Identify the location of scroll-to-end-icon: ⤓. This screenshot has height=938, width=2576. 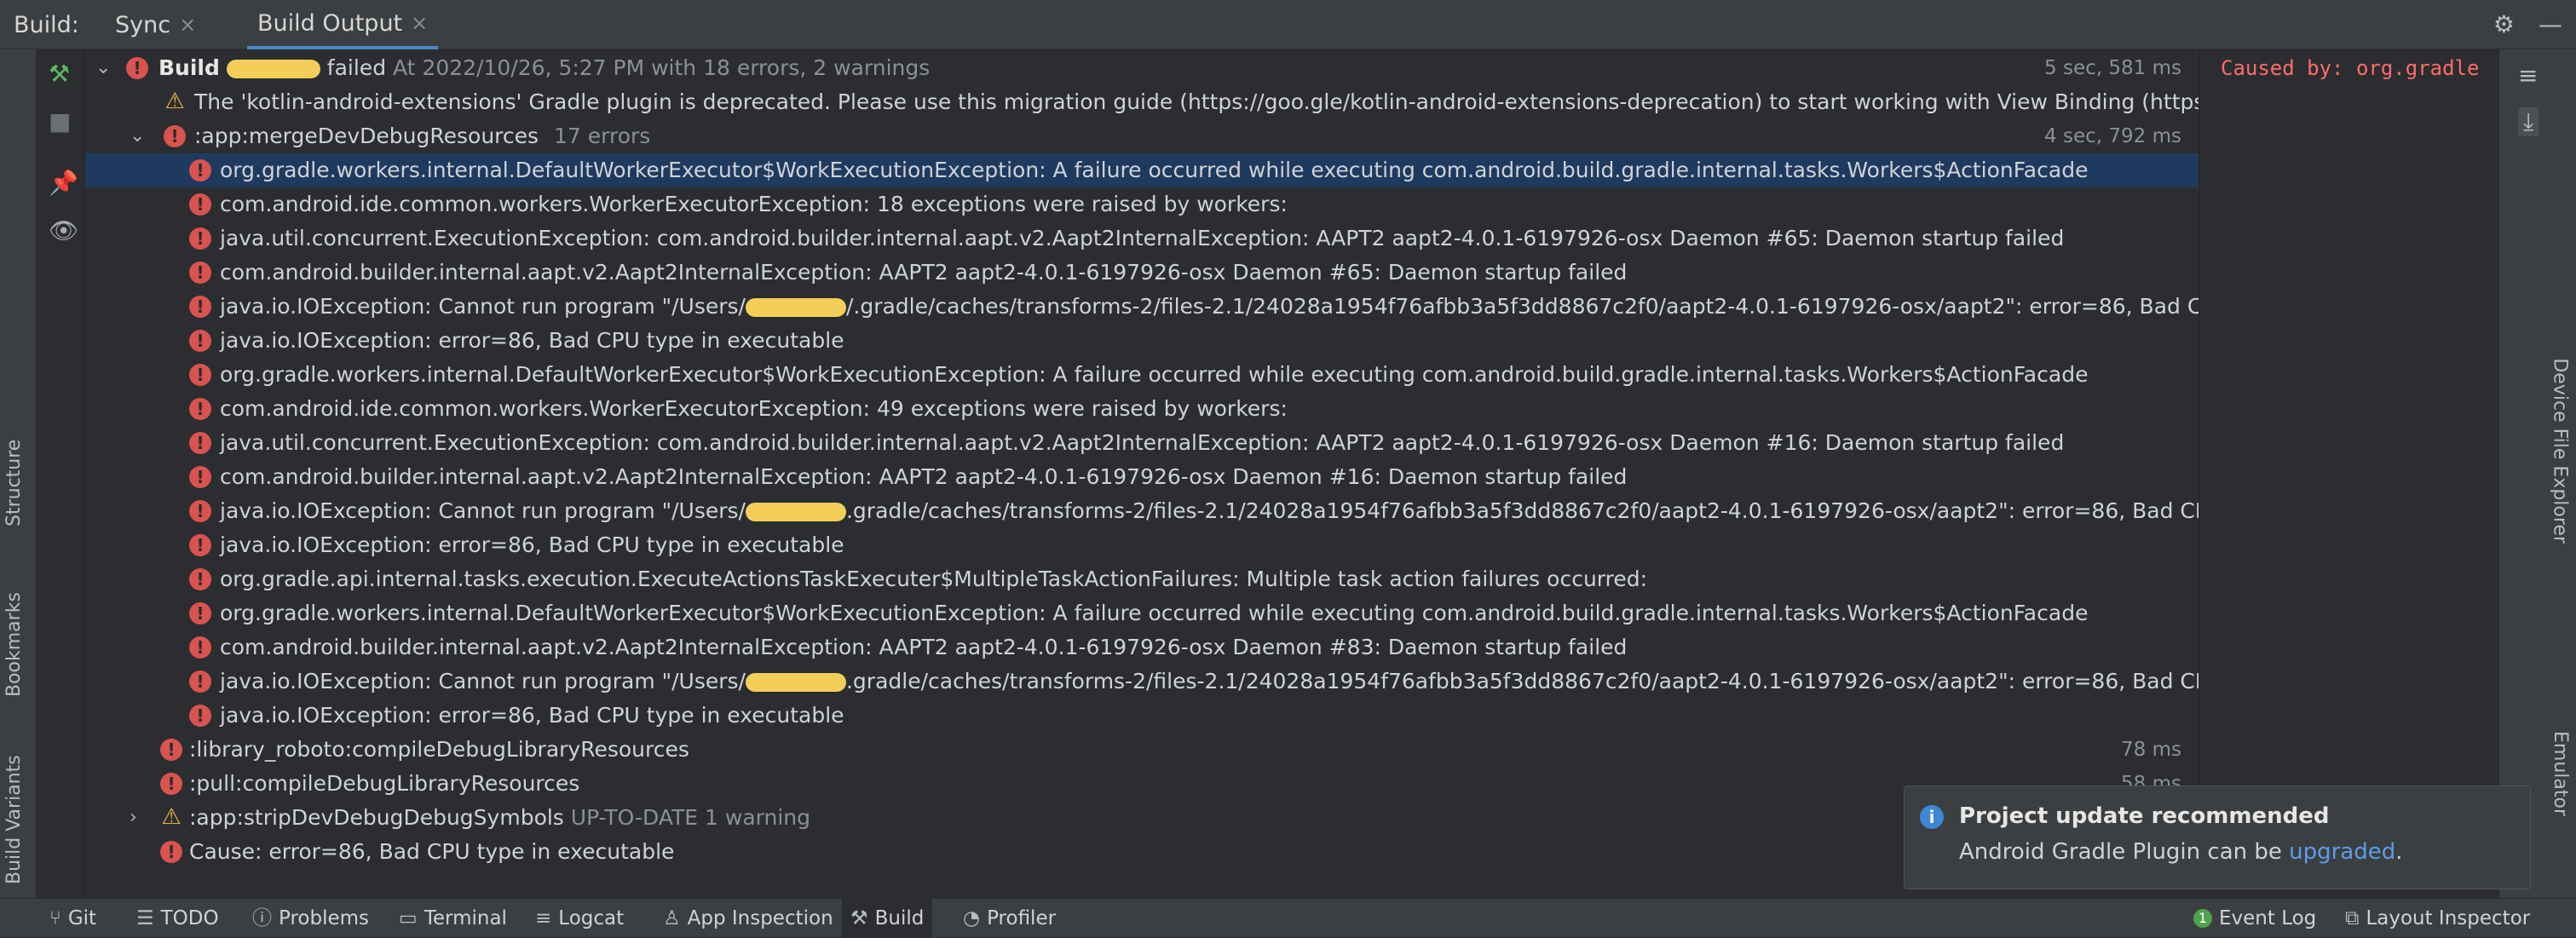
(2528, 122).